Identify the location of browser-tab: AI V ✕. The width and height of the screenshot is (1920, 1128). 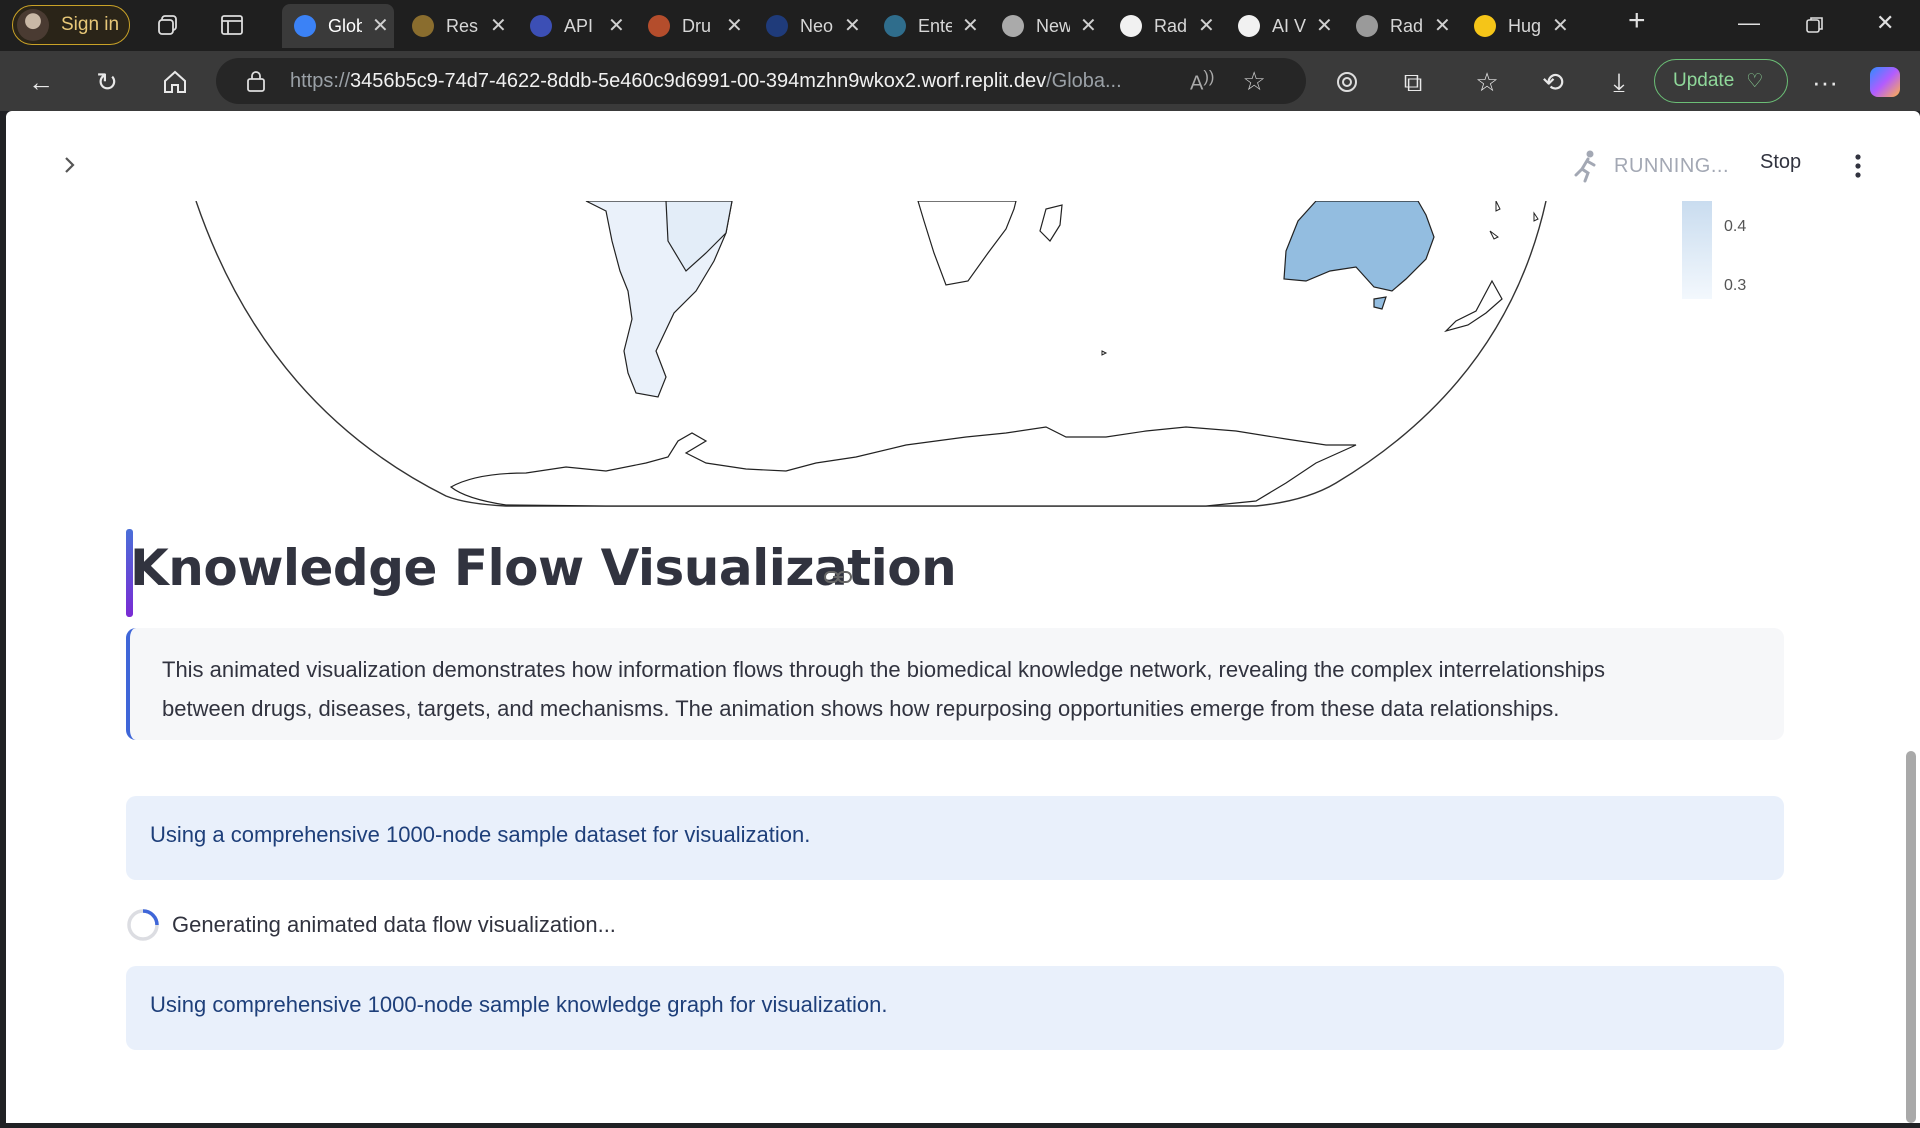
(1282, 26).